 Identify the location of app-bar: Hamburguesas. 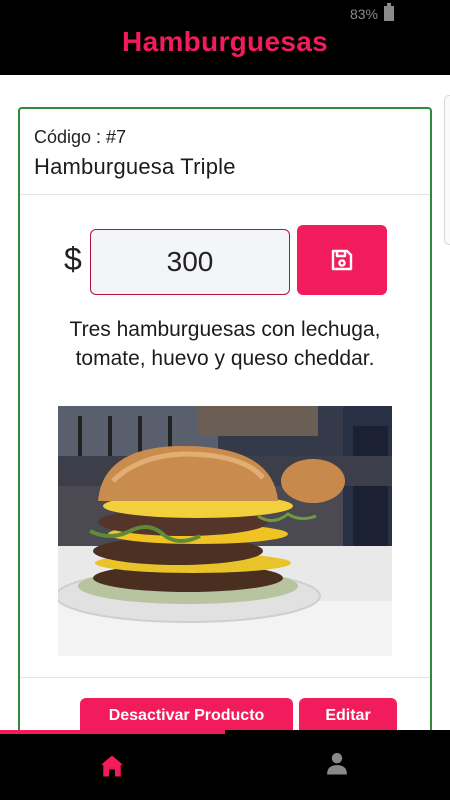
(225, 50).